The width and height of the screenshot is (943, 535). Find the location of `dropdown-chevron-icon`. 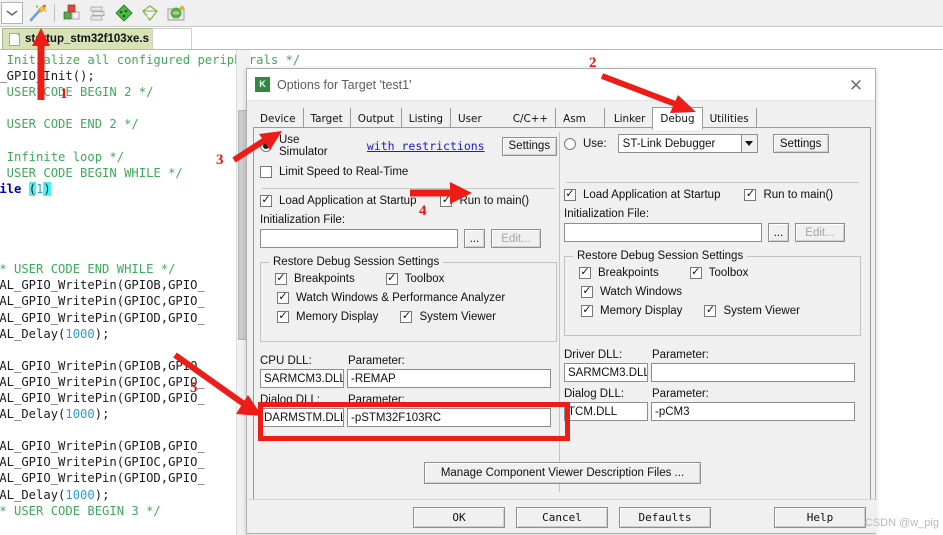

dropdown-chevron-icon is located at coordinates (12, 13).